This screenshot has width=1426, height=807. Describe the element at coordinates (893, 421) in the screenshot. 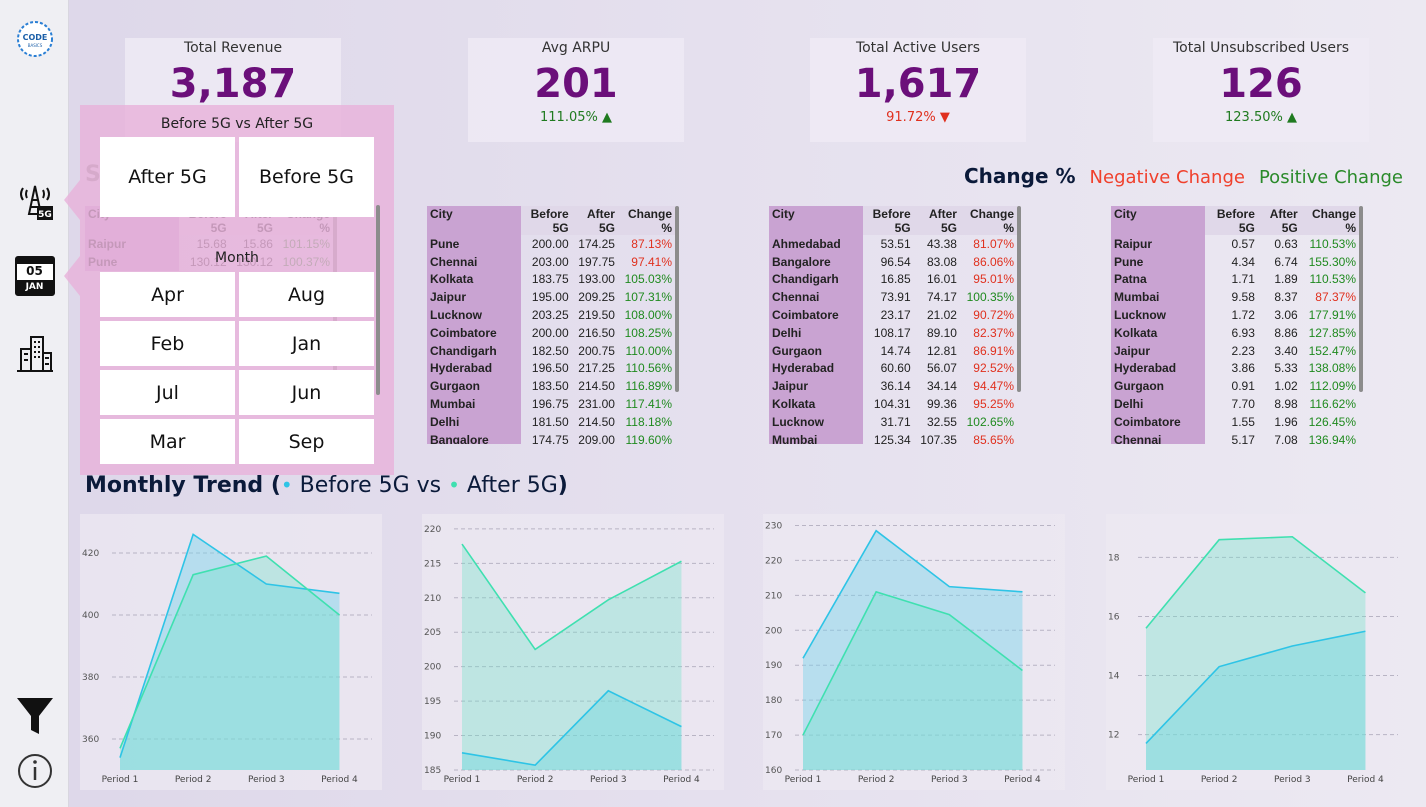

I see `table-row: Lucknow 31.71 32.55 102.65%` at that location.